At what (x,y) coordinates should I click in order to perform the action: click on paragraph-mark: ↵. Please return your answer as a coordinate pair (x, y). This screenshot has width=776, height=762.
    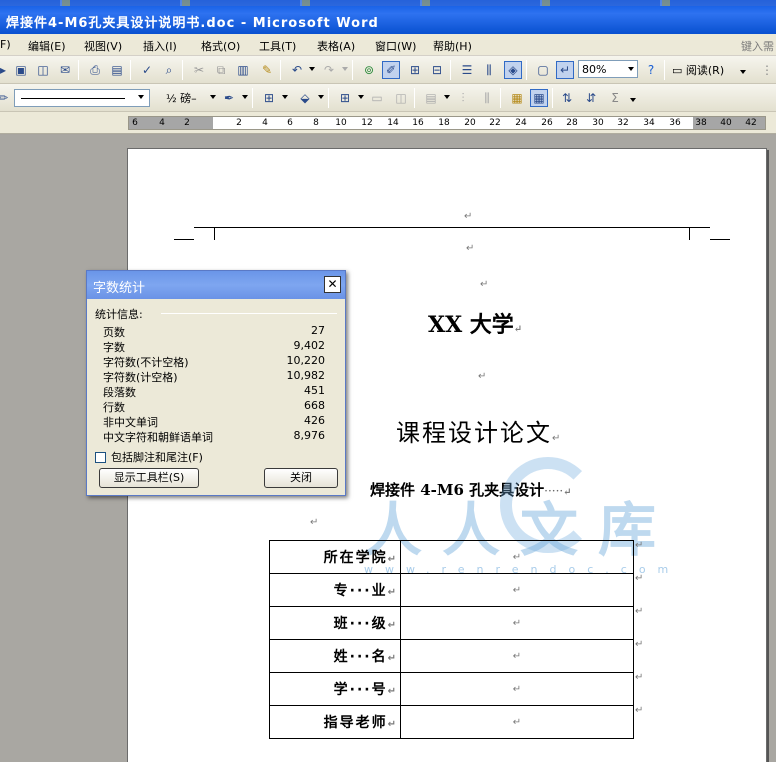
    Looking at the image, I should click on (518, 329).